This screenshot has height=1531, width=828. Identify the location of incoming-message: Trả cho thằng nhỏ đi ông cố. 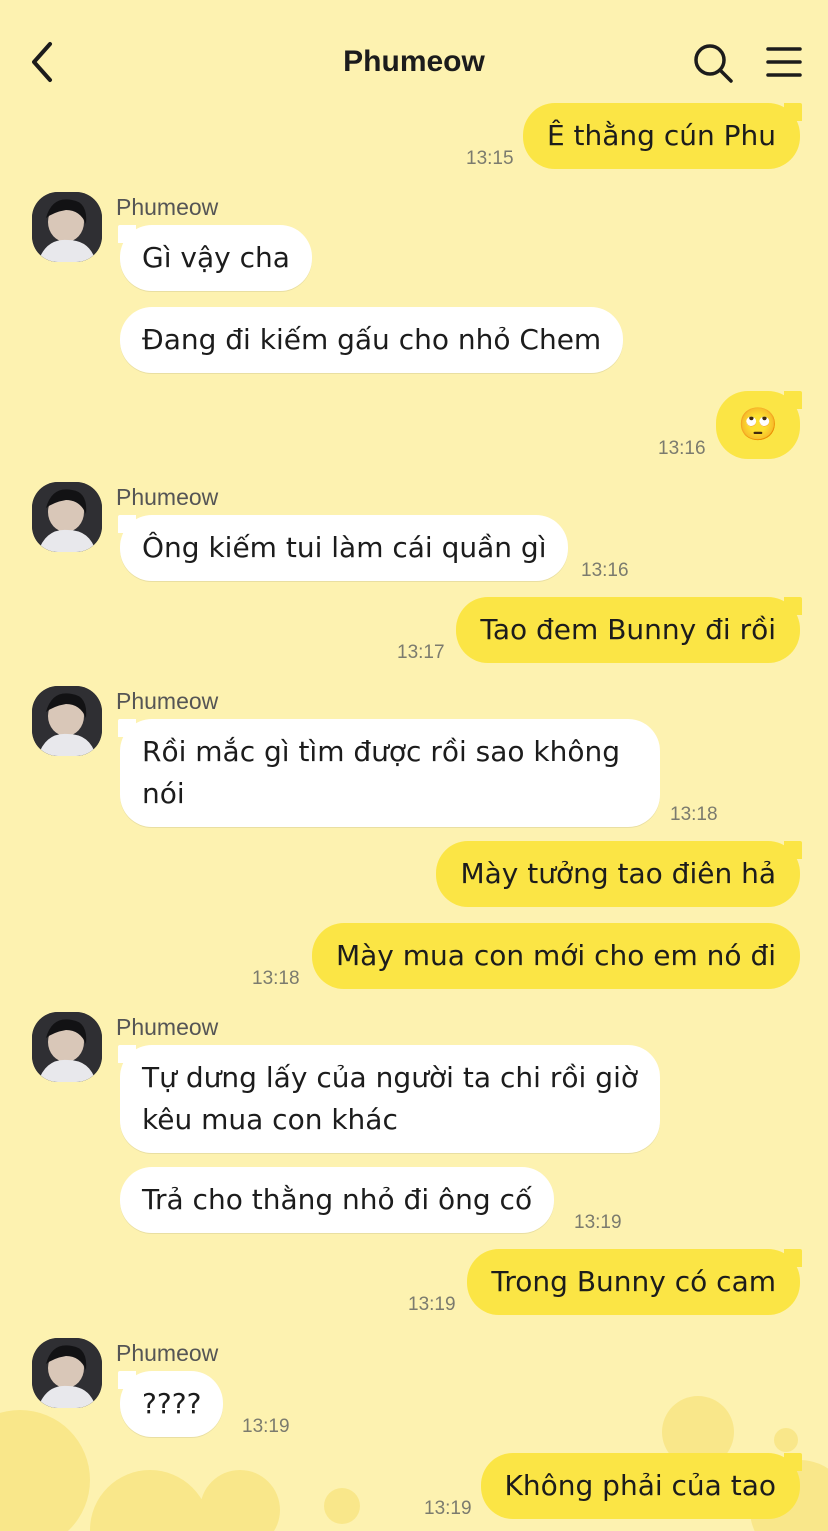
(337, 1200).